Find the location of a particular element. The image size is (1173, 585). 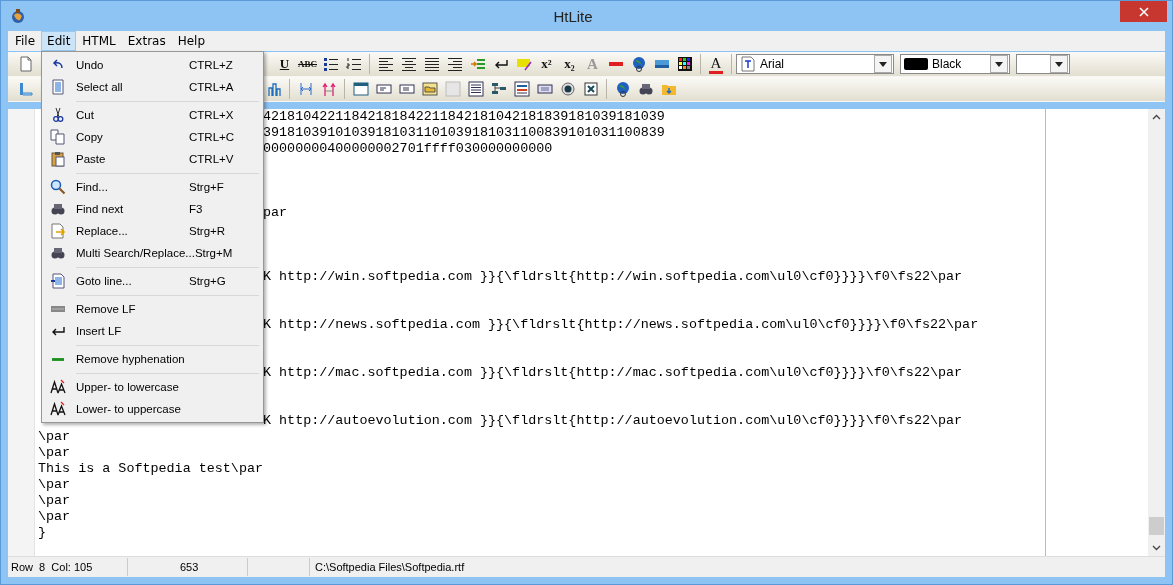

indent-icon is located at coordinates (477, 64).